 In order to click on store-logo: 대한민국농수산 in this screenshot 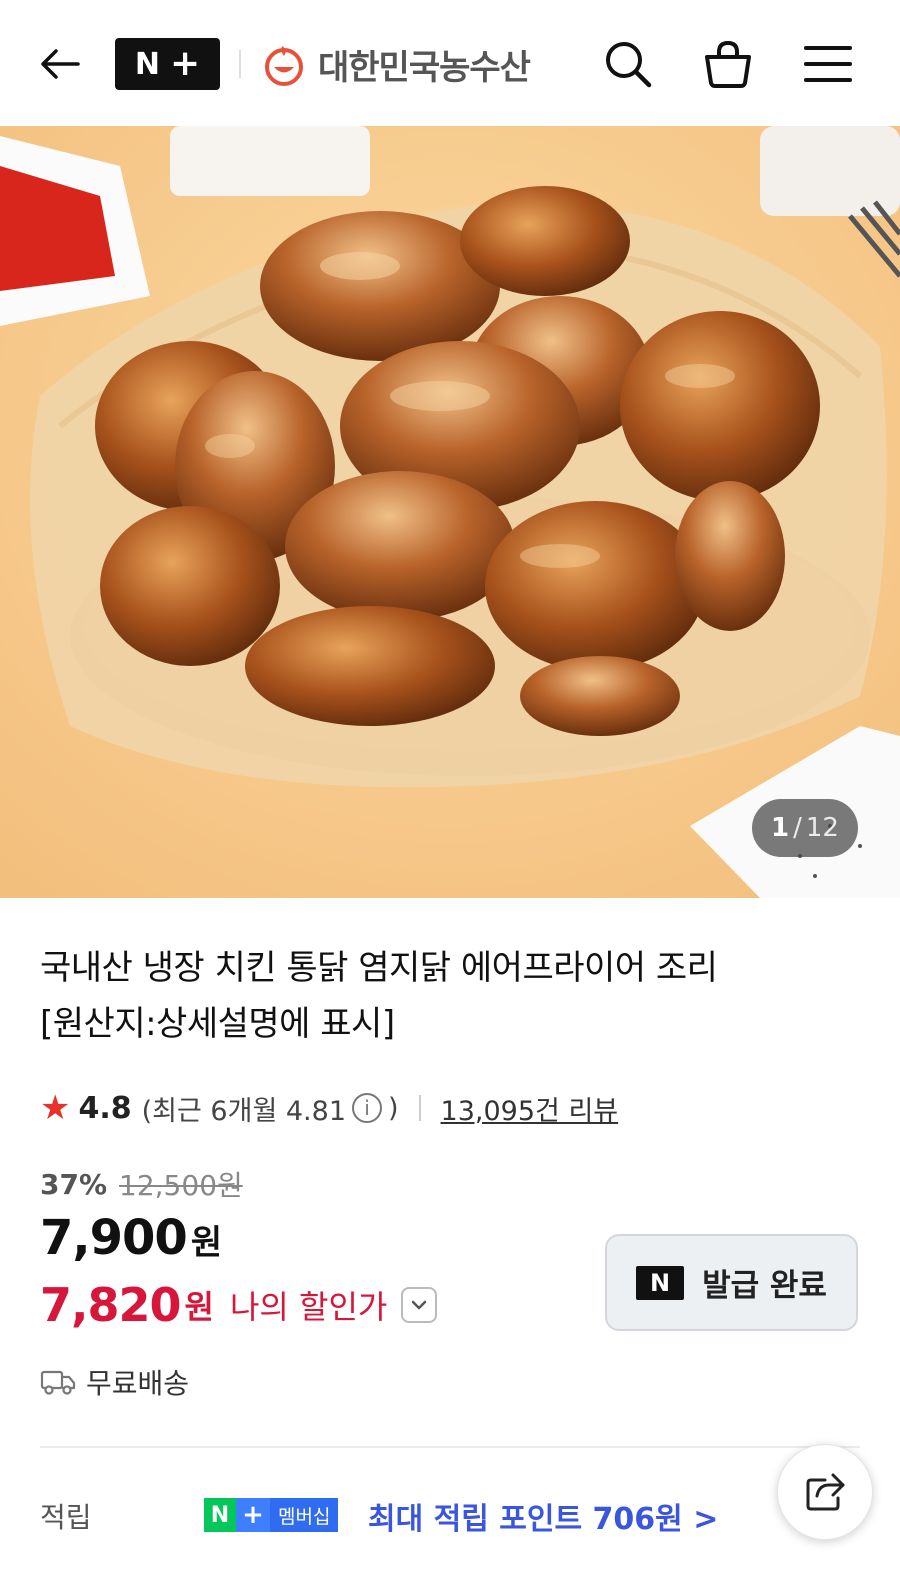, I will do `click(395, 64)`.